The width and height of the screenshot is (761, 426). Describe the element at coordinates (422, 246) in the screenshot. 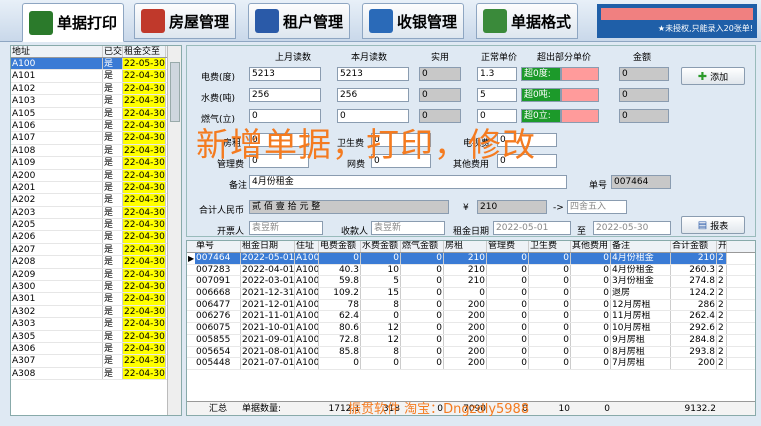

I see `col-gas-amount: 燃气金额` at that location.